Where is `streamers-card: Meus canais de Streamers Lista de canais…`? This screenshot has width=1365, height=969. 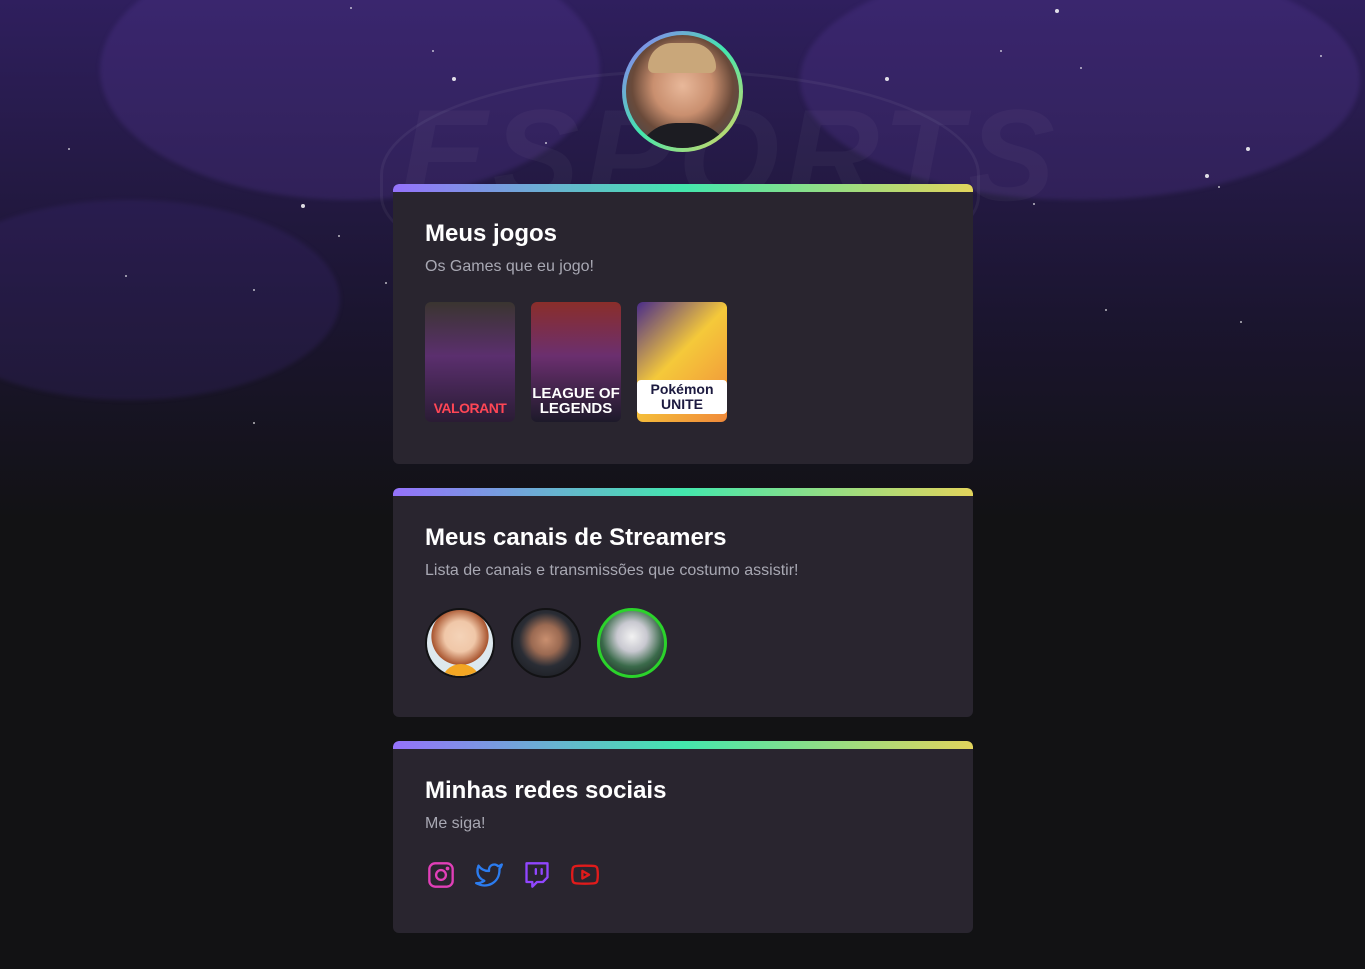 streamers-card: Meus canais de Streamers Lista de canais… is located at coordinates (683, 602).